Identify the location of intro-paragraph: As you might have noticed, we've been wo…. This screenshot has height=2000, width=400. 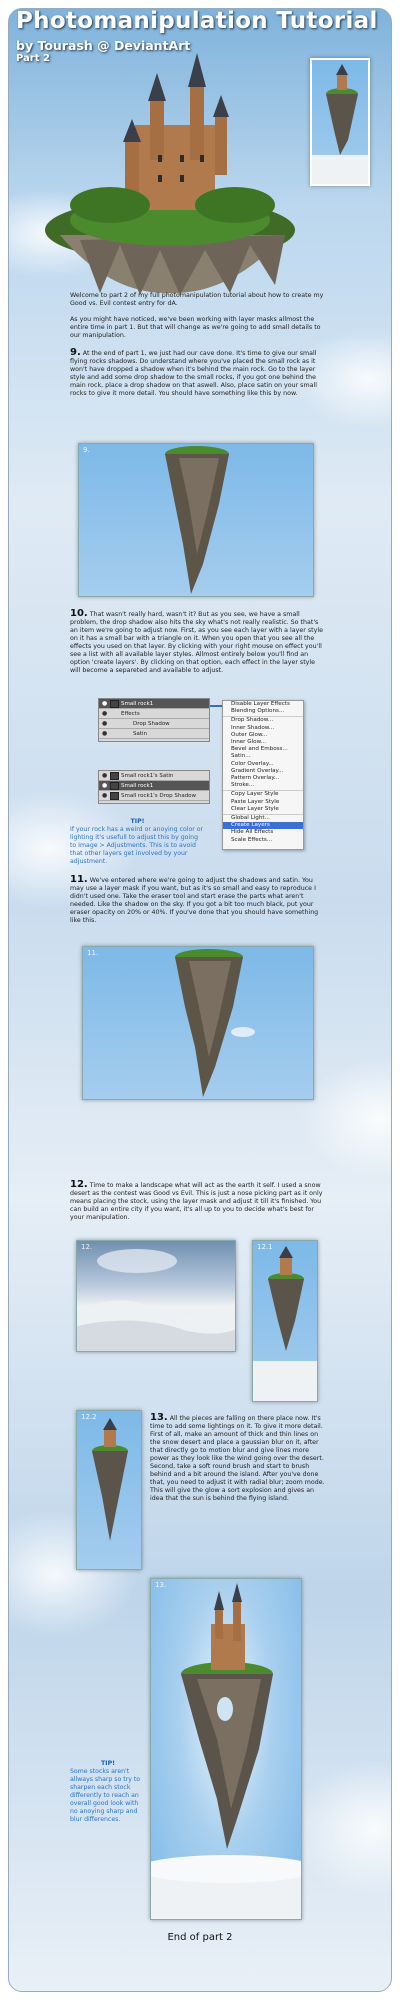
(195, 327).